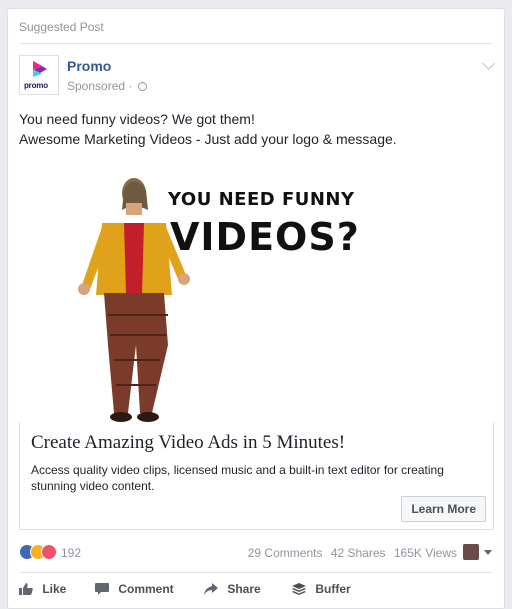  What do you see at coordinates (471, 552) in the screenshot?
I see `viewer-avatar` at bounding box center [471, 552].